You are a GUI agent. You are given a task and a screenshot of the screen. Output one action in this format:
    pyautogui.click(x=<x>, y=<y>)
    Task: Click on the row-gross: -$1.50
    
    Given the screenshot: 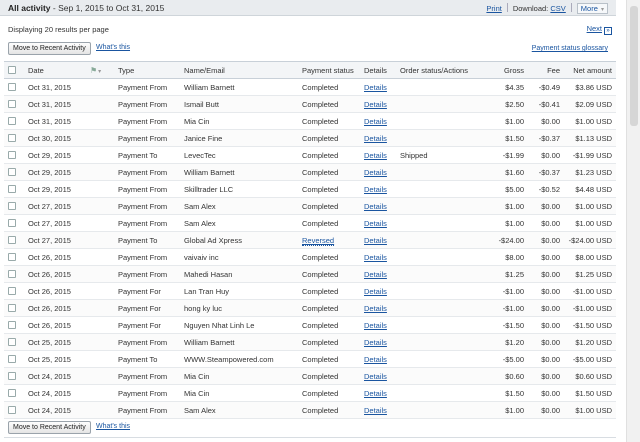 What is the action you would take?
    pyautogui.click(x=505, y=325)
    